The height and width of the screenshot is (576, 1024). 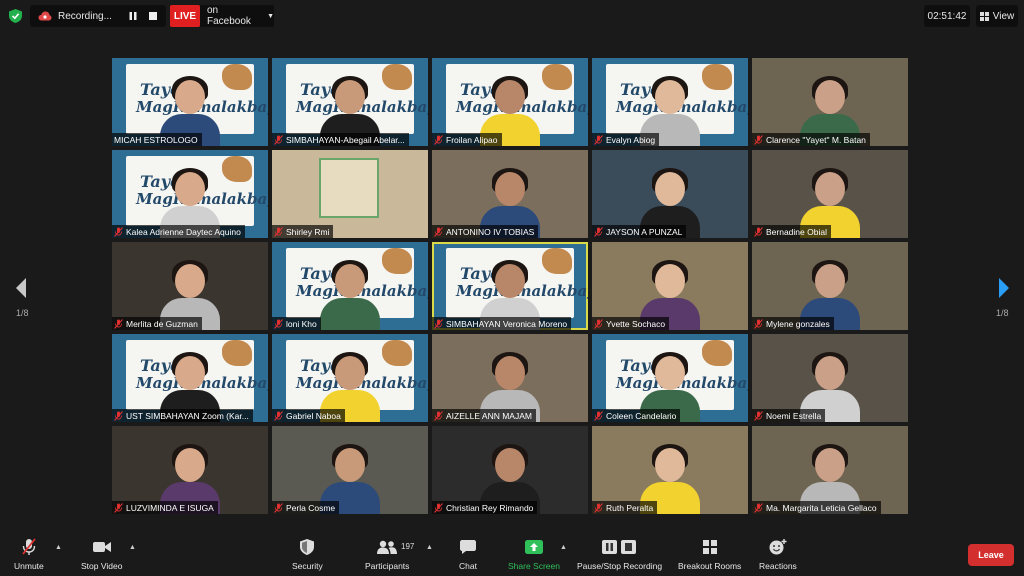 What do you see at coordinates (997, 16) in the screenshot?
I see `view-button: View` at bounding box center [997, 16].